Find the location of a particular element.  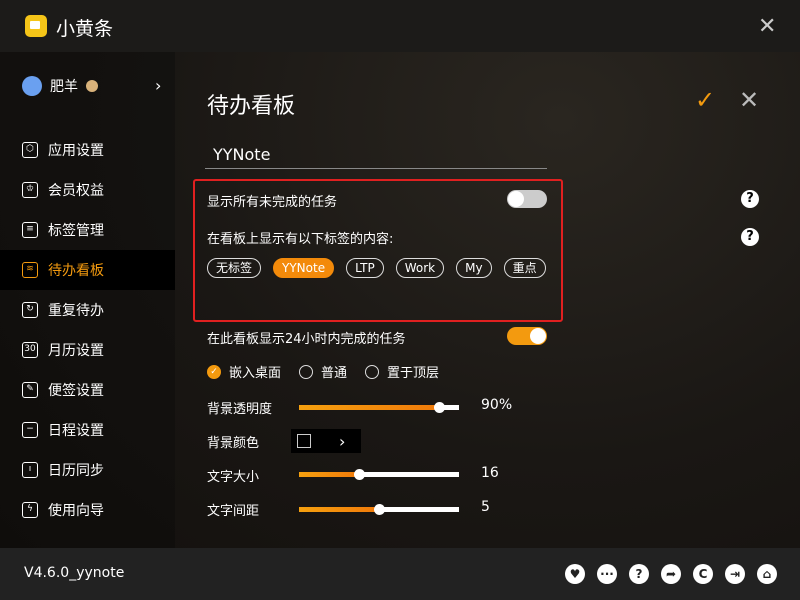

mode-radio-0: ✓ 嵌入桌面 is located at coordinates (244, 371).